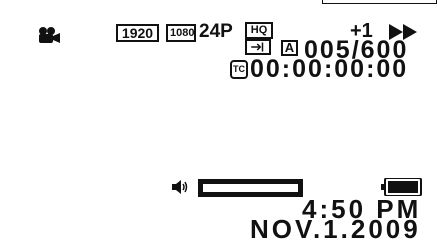 This screenshot has height=247, width=437. I want to click on volume-level-fill, so click(250, 188).